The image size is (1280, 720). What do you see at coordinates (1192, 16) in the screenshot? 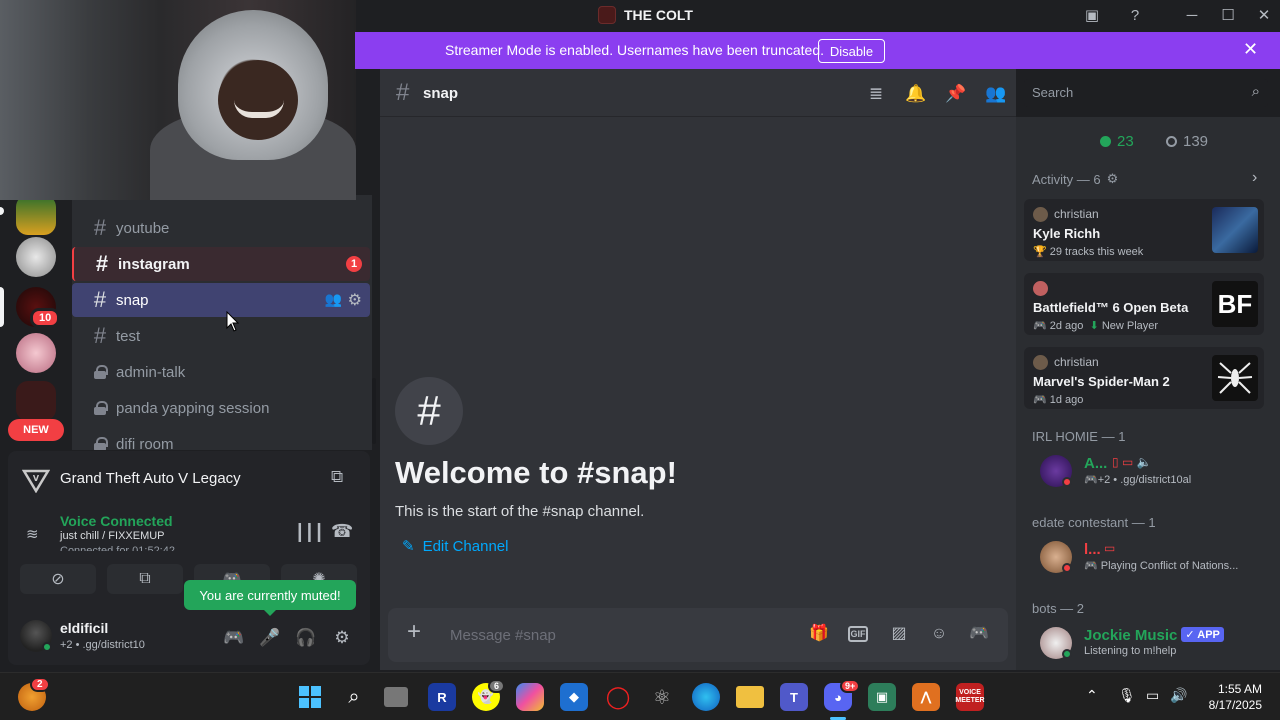
I see `minimize-button: ─` at bounding box center [1192, 16].